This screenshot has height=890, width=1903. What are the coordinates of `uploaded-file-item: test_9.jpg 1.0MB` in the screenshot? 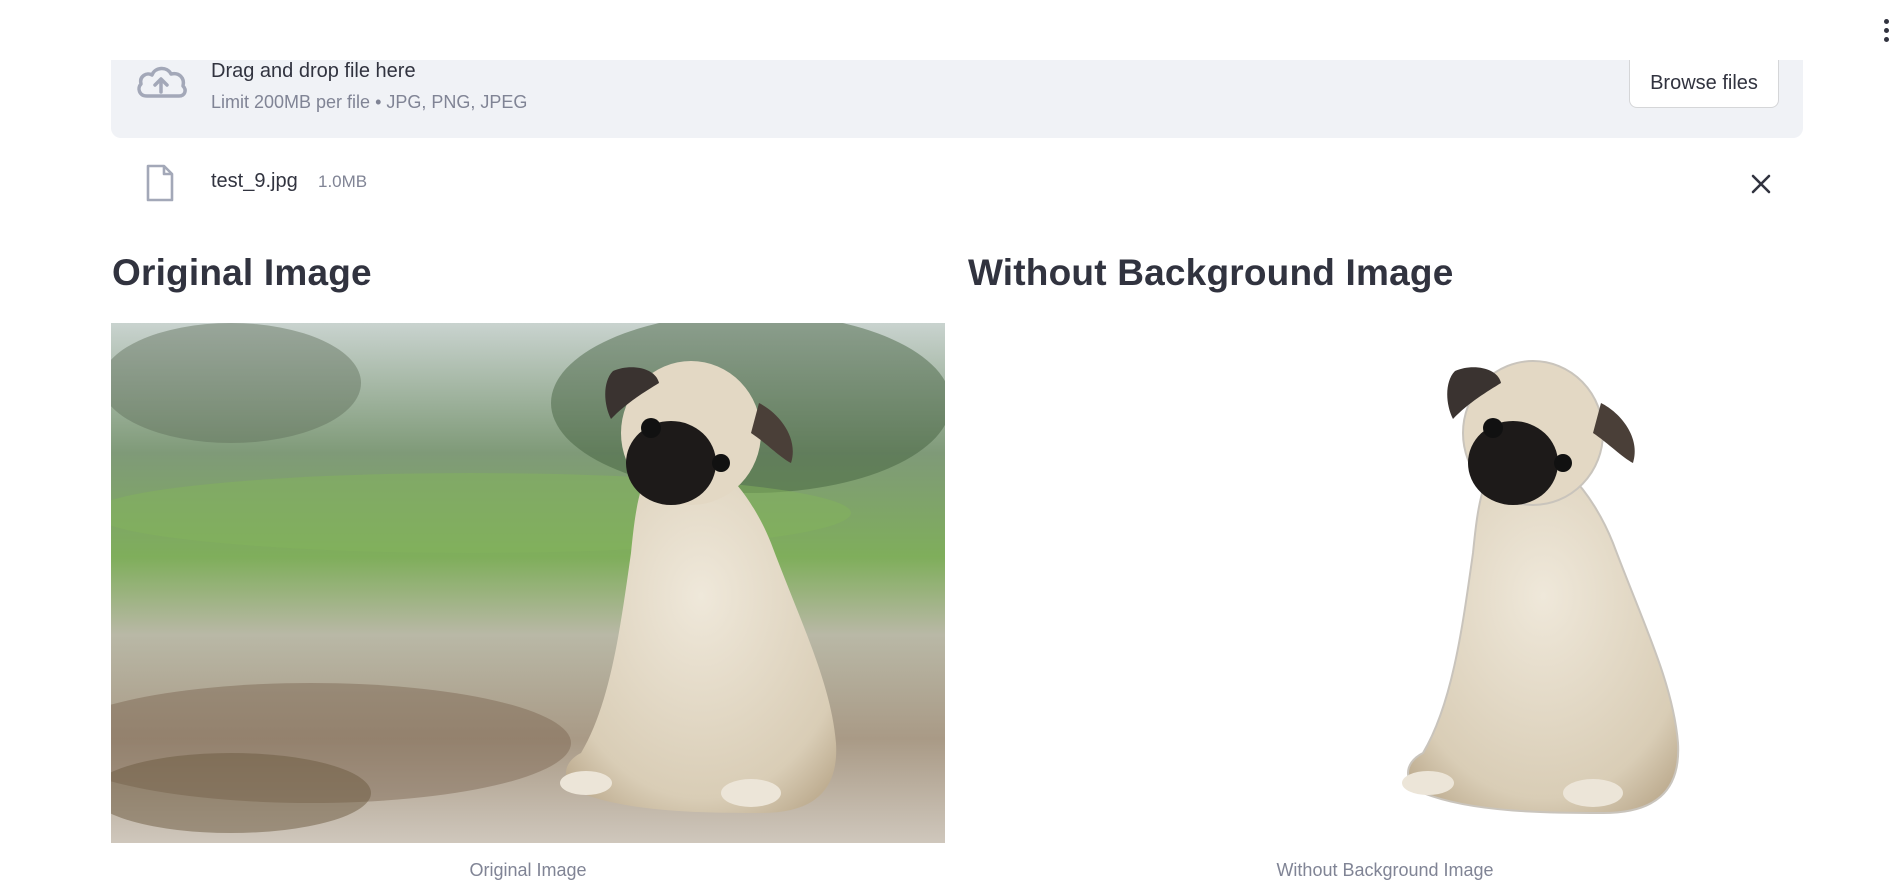 It's located at (957, 185).